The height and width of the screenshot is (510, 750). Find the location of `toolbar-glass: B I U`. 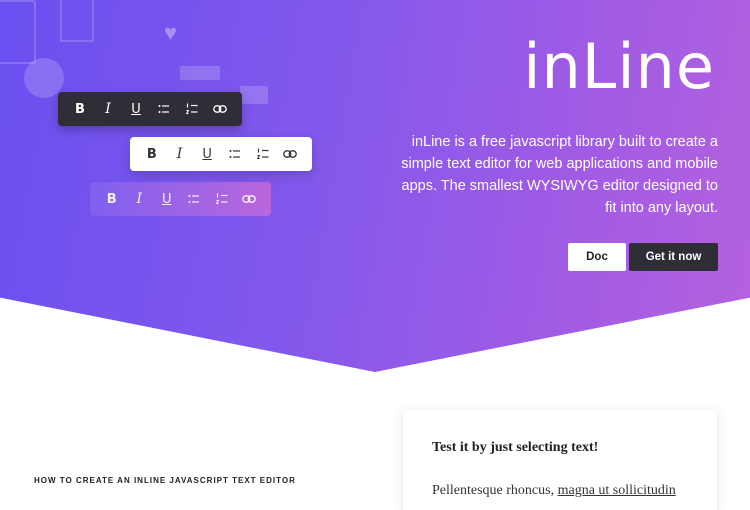

toolbar-glass: B I U is located at coordinates (180, 199).